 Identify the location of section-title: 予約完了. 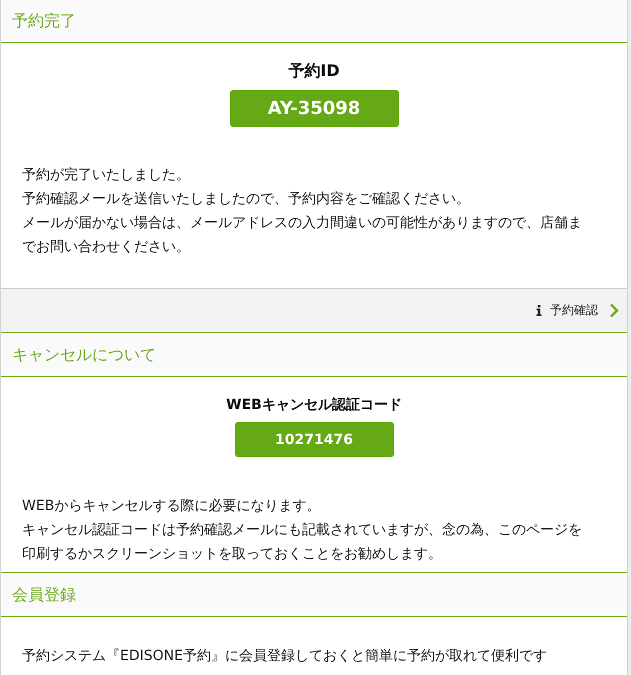
(44, 21).